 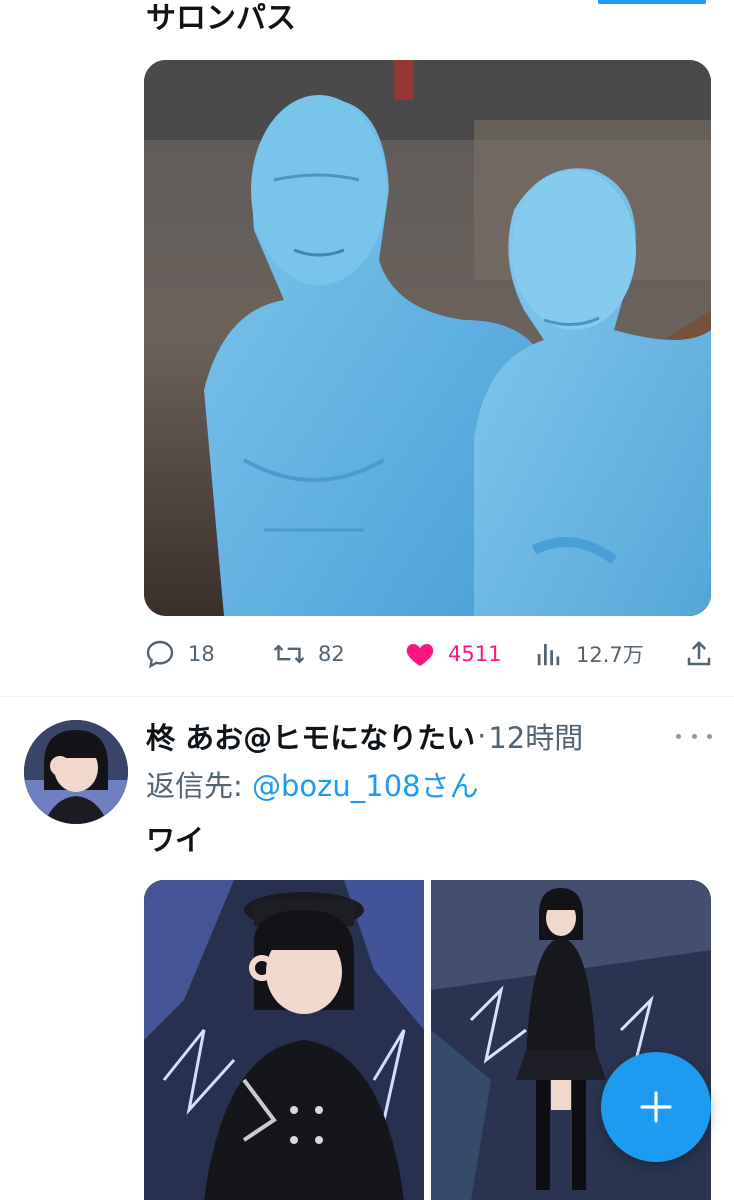 I want to click on bar-chart-icon, so click(x=548, y=655).